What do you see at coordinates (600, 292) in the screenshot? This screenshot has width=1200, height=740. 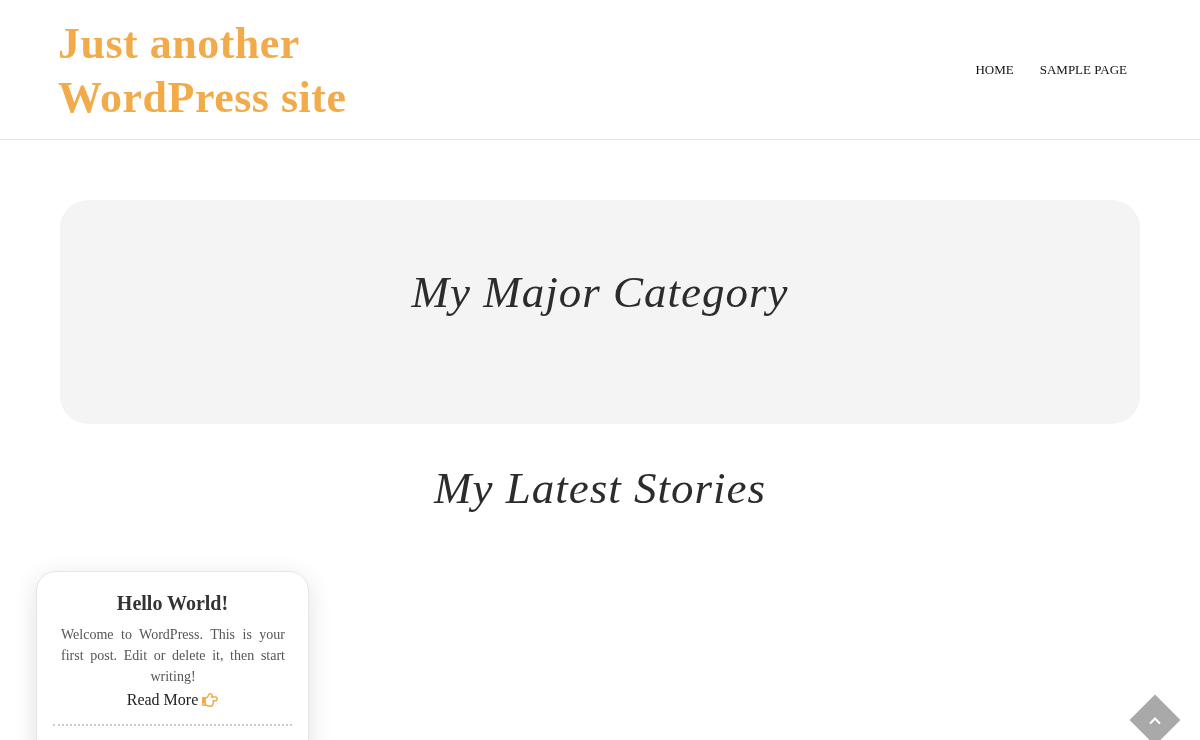 I see `banner-title: My Major Category` at bounding box center [600, 292].